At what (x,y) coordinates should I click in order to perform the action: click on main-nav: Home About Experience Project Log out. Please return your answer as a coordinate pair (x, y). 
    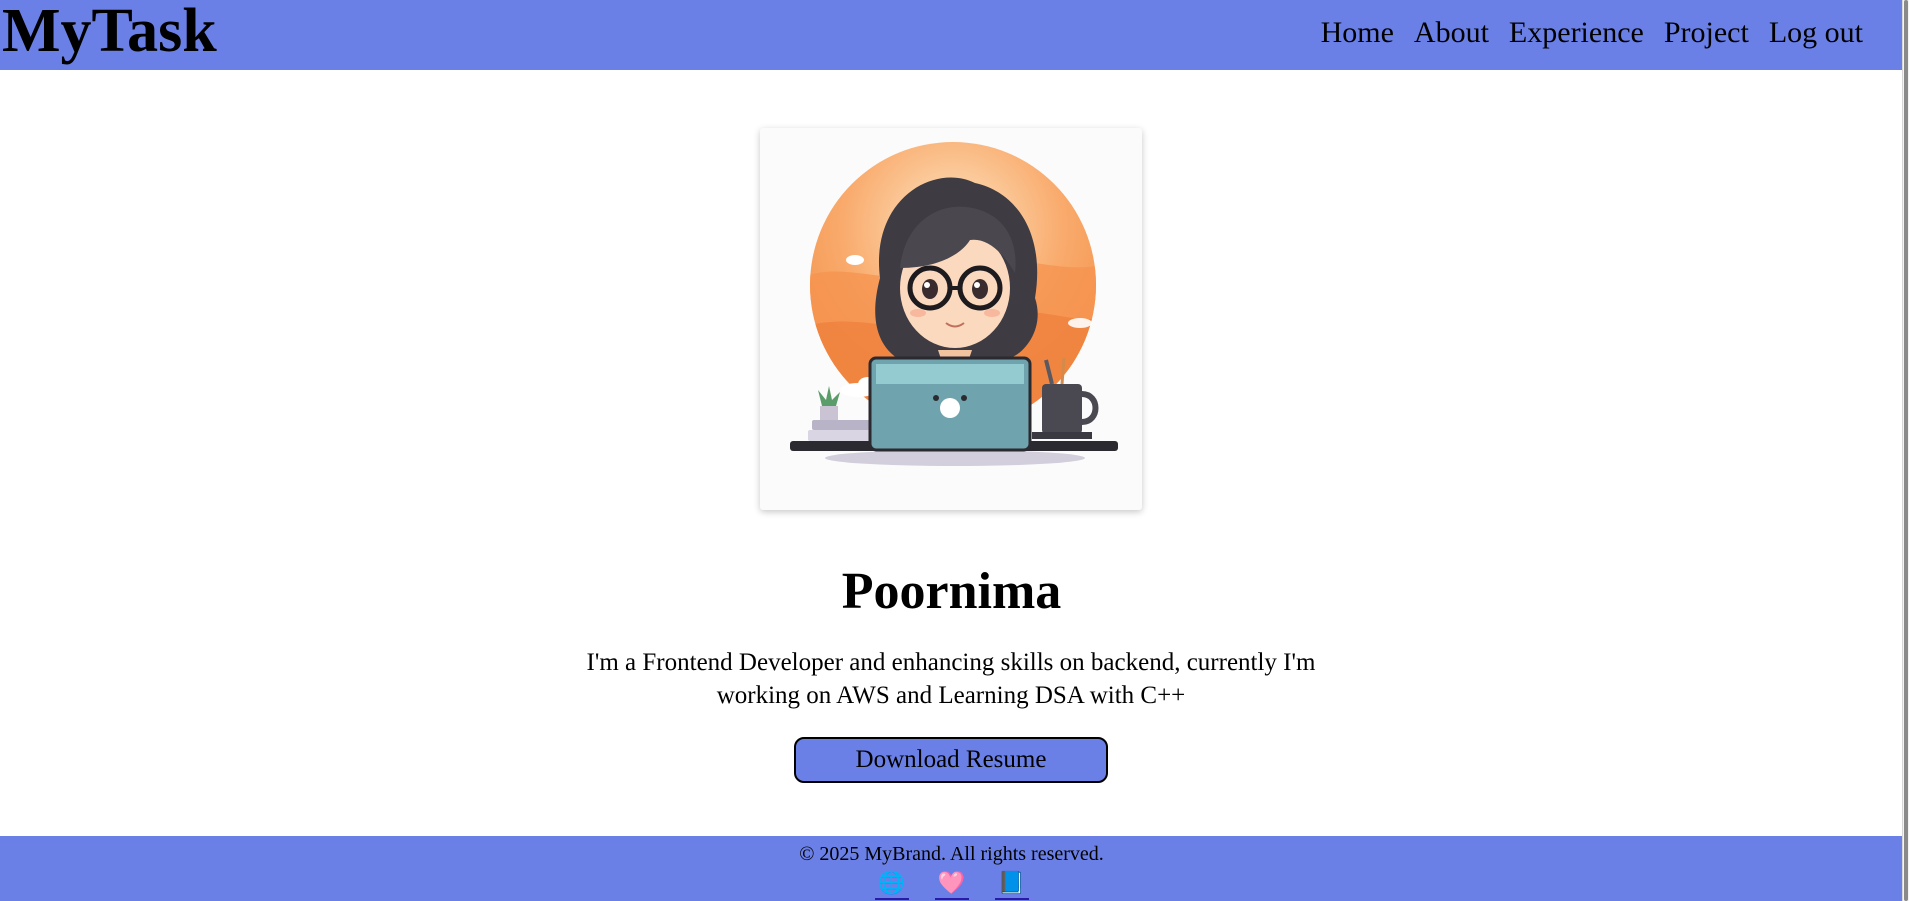
    Looking at the image, I should click on (1592, 33).